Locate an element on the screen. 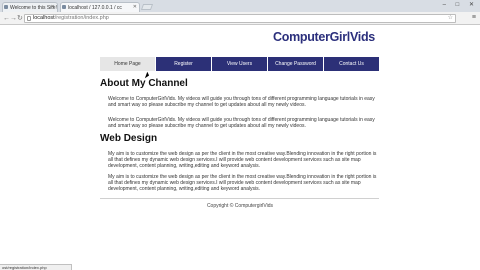 This screenshot has height=270, width=480. back-icon: ← is located at coordinates (6, 18).